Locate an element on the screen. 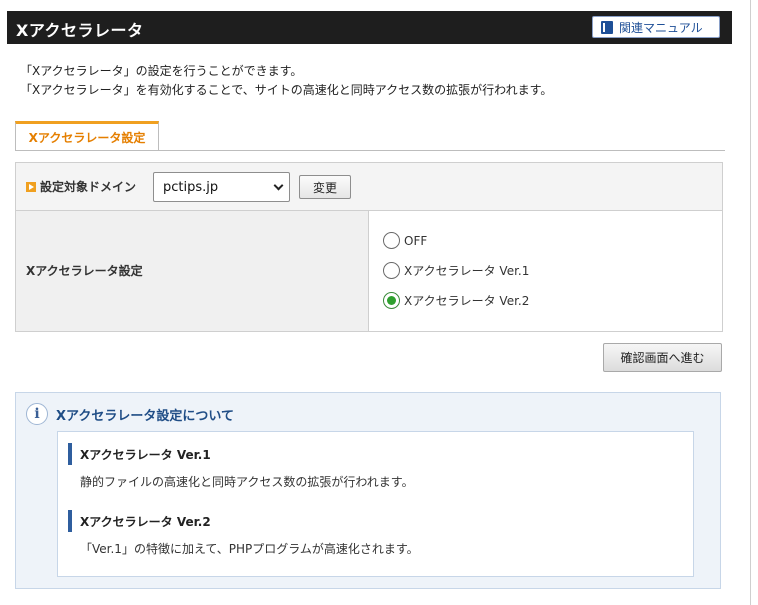  domain-row: 設定対象ドメイン pctips.jp 変更 is located at coordinates (369, 187).